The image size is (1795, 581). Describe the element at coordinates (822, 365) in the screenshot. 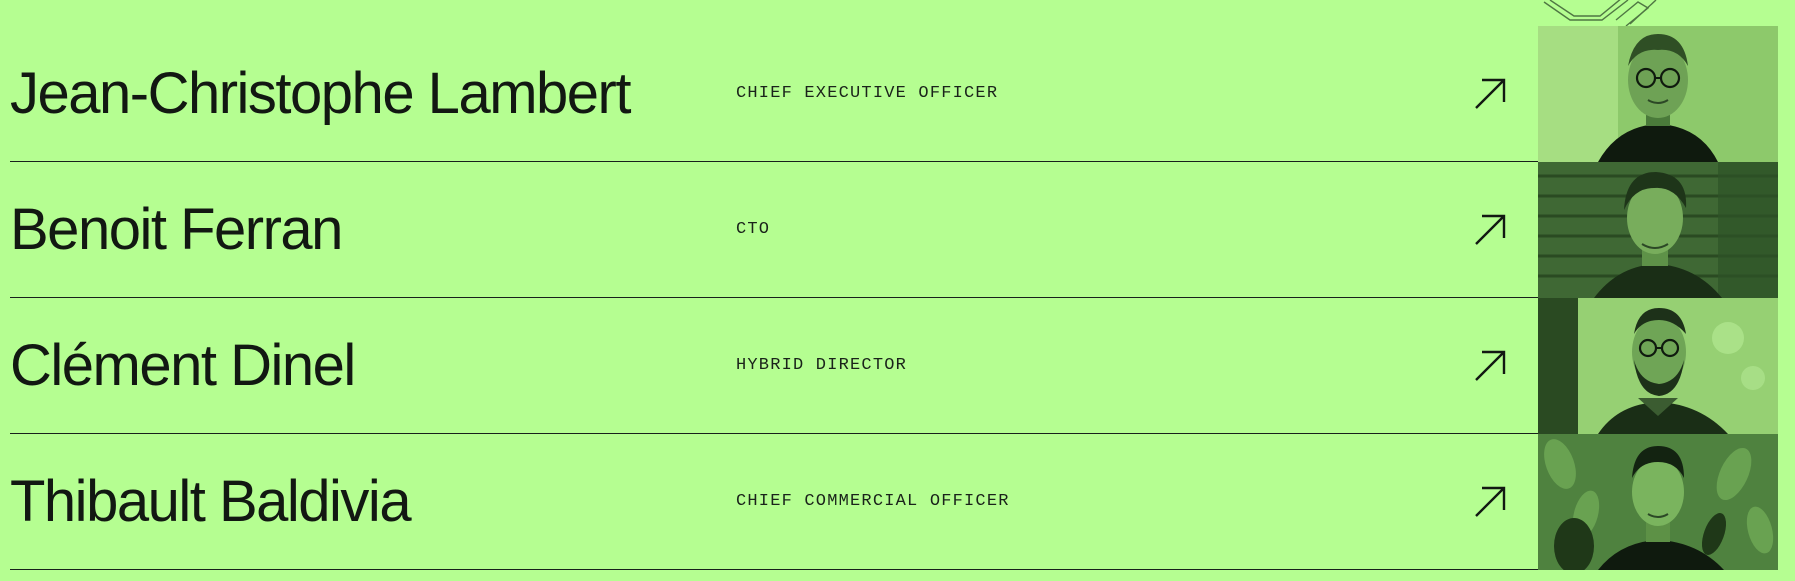

I see `member-role: HYBRID DIRECTOR` at that location.